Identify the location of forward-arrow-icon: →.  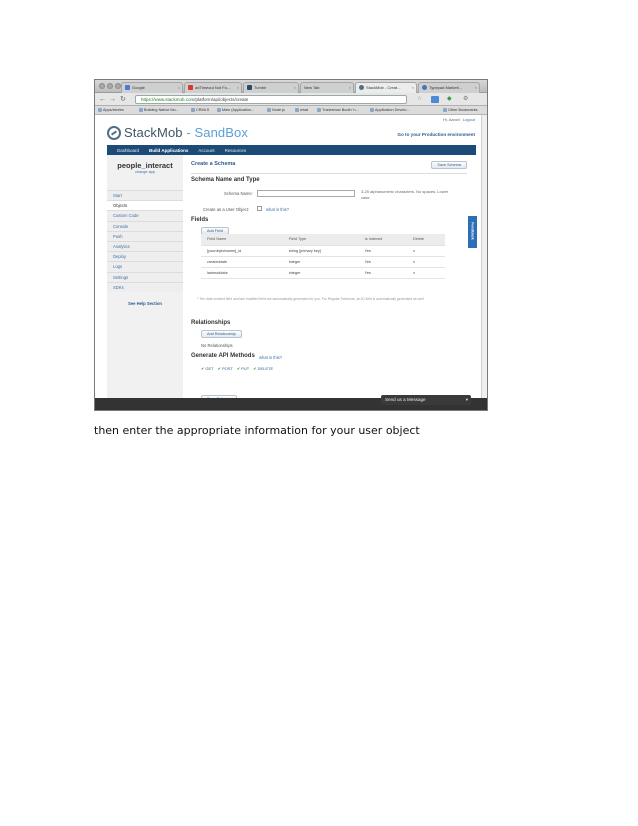
(112, 99).